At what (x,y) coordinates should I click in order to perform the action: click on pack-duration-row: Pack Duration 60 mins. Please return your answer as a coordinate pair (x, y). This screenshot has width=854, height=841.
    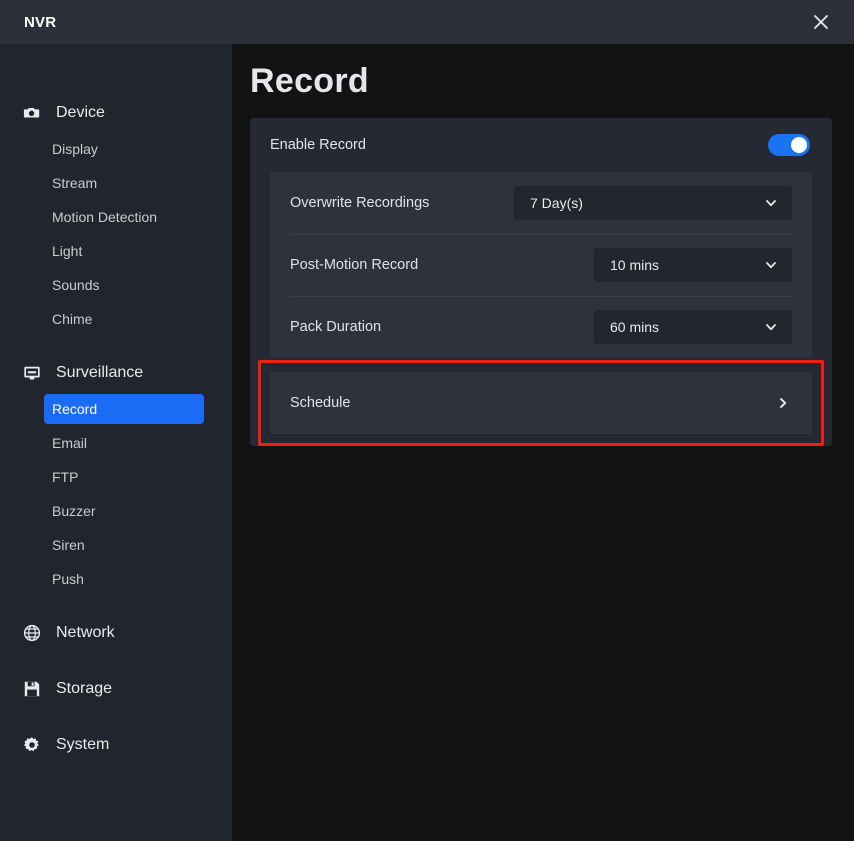
    Looking at the image, I should click on (541, 327).